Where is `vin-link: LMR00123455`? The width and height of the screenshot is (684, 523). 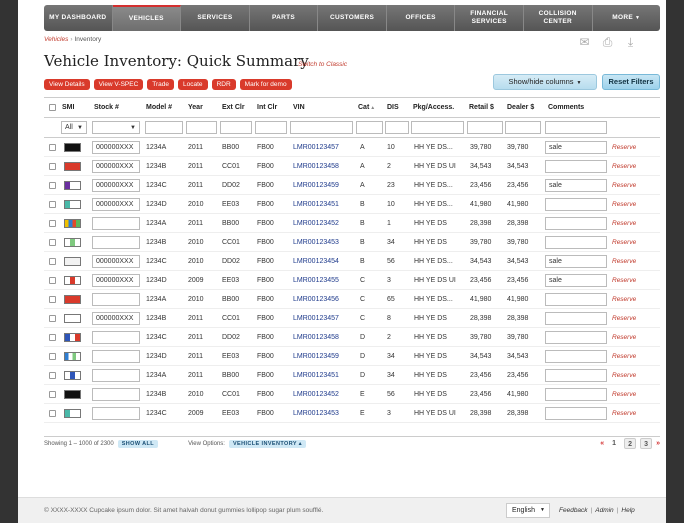 vin-link: LMR00123455 is located at coordinates (316, 280).